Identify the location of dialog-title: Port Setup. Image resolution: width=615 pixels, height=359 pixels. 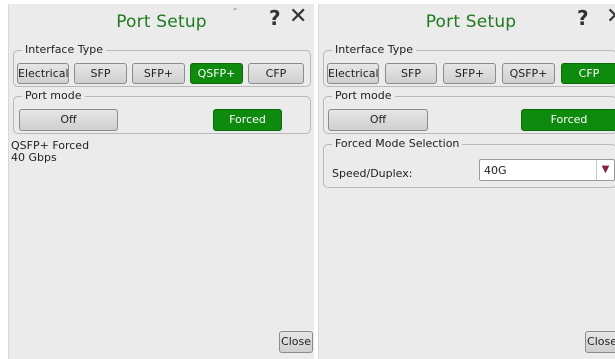
(471, 22).